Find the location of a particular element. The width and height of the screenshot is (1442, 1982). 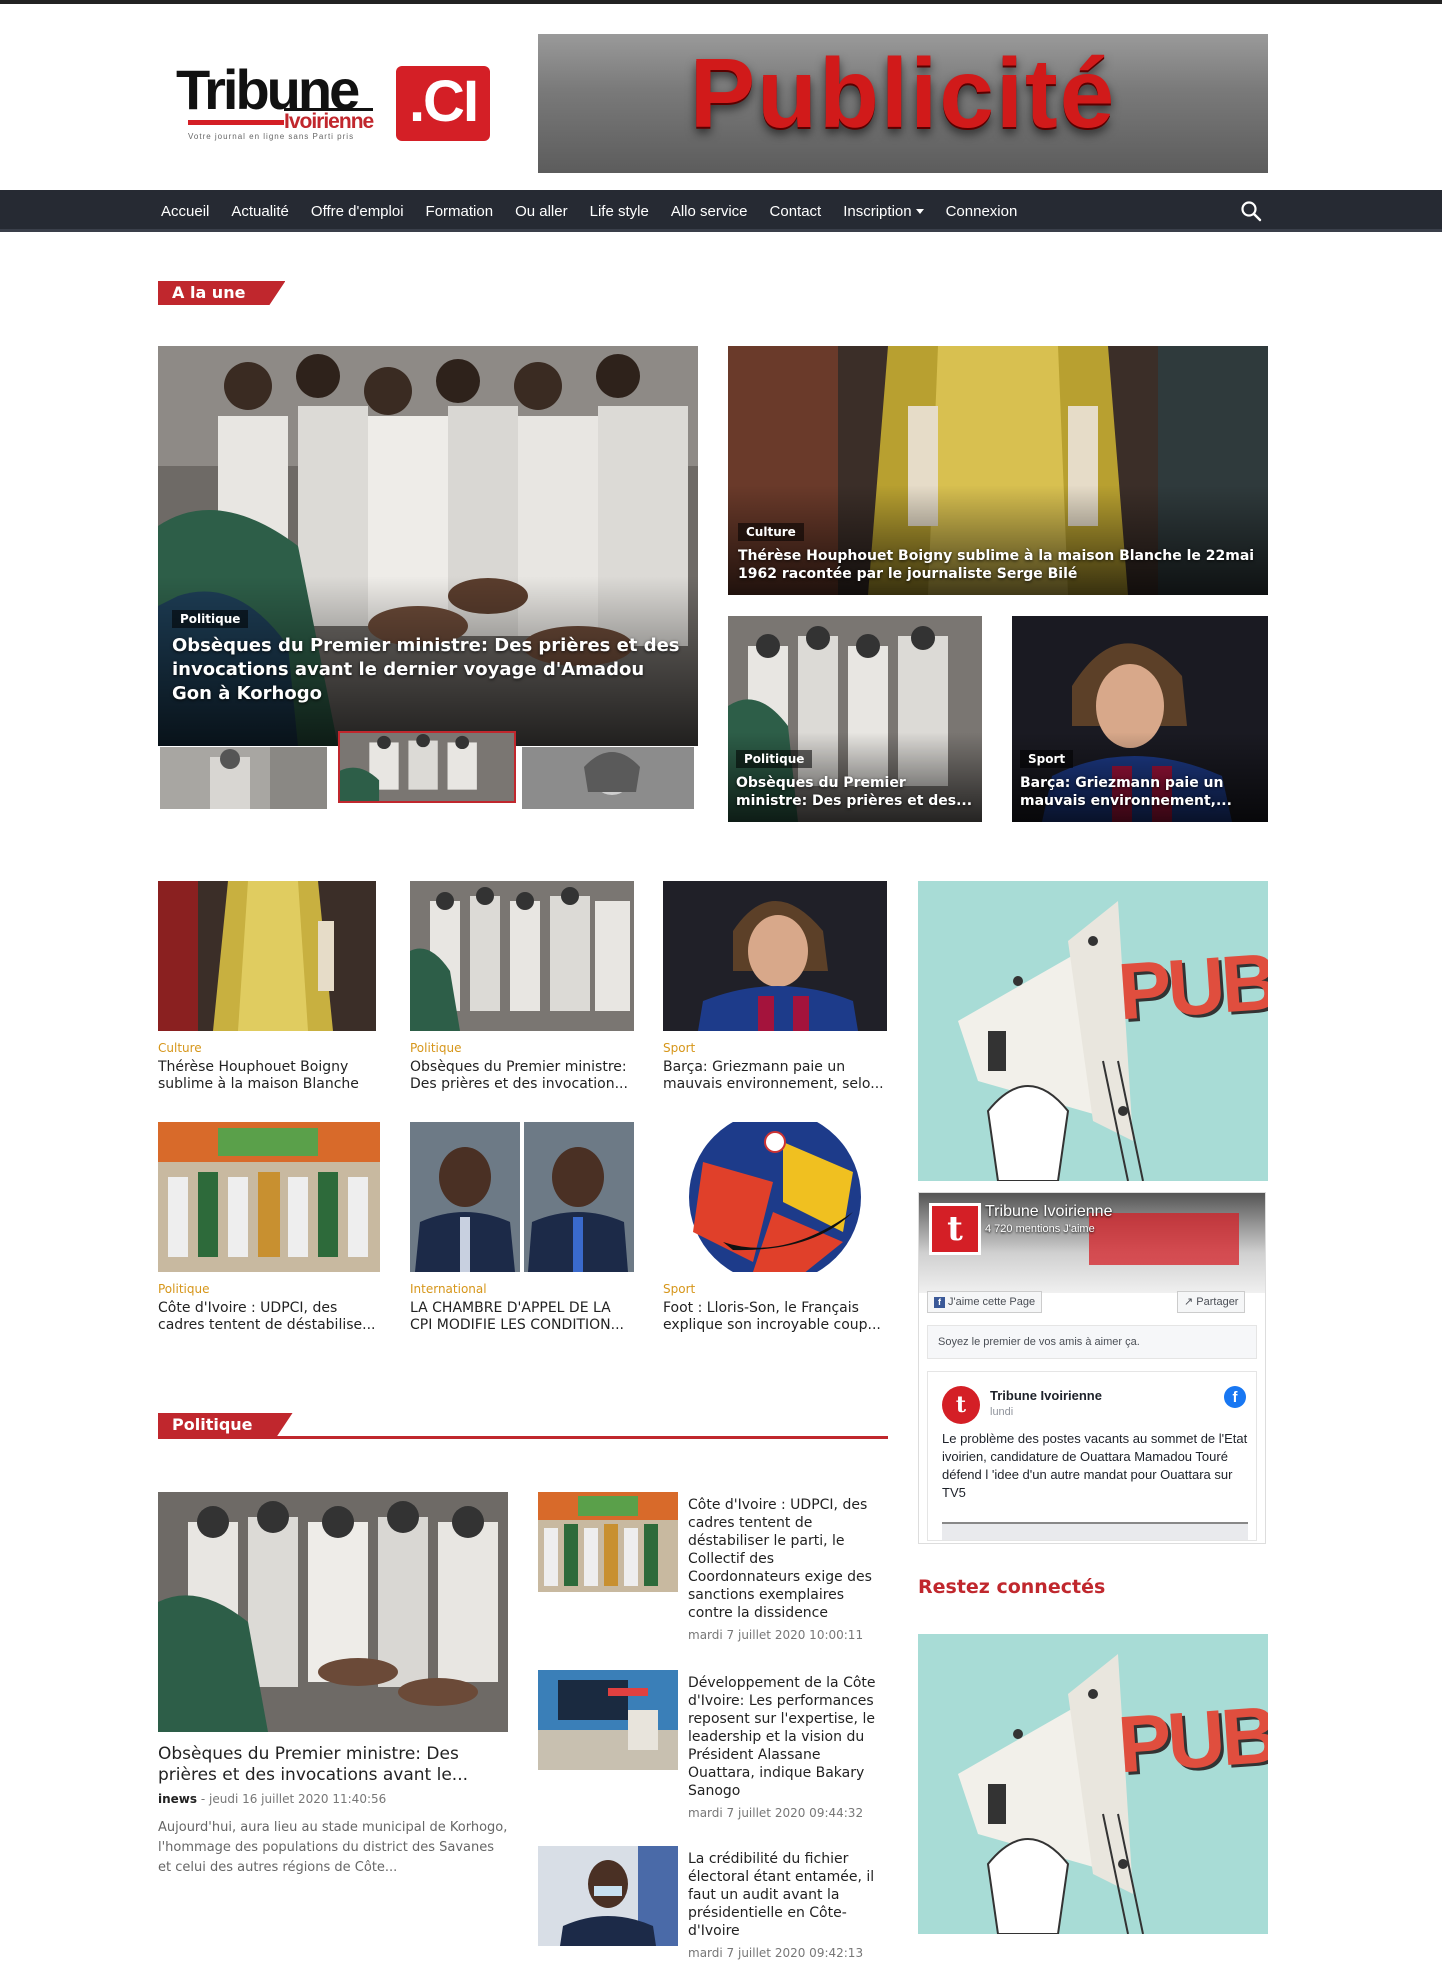

fb-friends-text: Soyez le premier de vos amis à aimer ça. is located at coordinates (1092, 1342).